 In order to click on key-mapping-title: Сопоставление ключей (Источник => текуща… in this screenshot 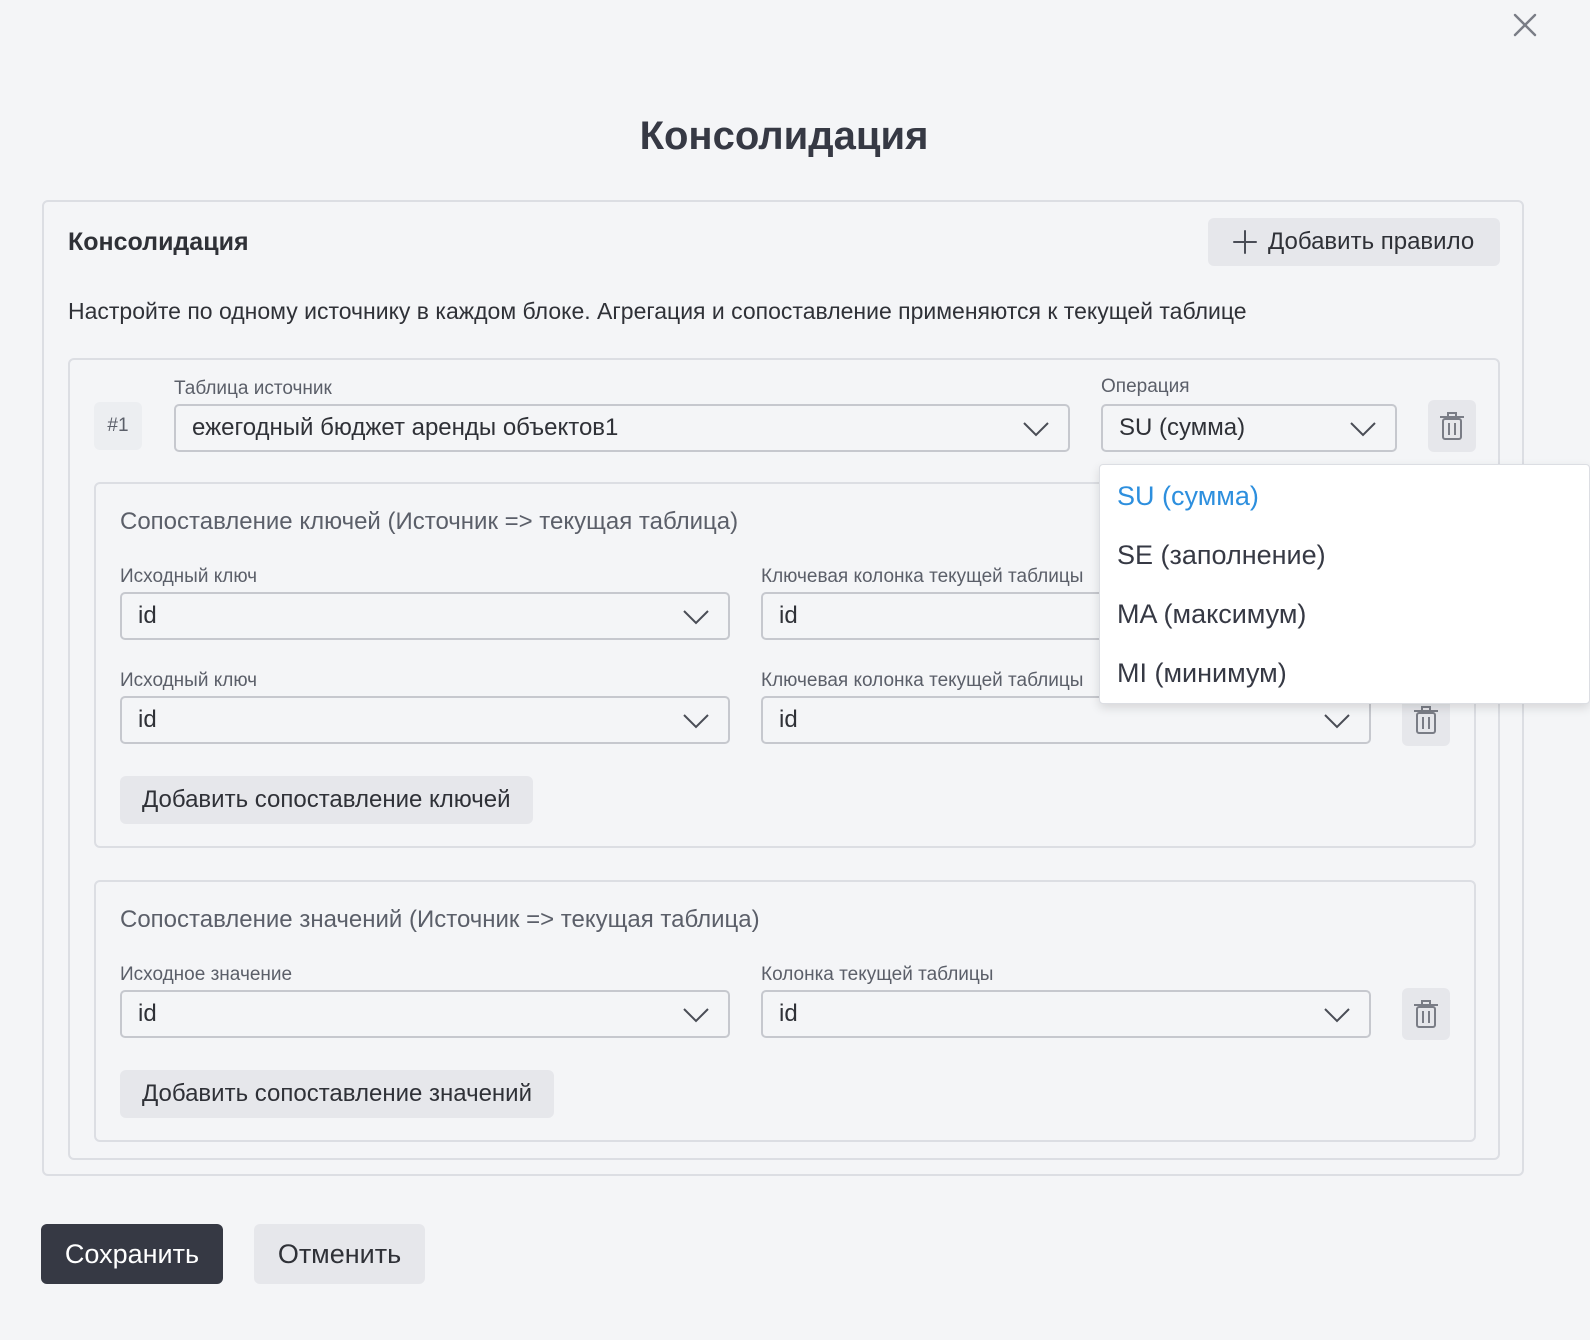, I will do `click(429, 521)`.